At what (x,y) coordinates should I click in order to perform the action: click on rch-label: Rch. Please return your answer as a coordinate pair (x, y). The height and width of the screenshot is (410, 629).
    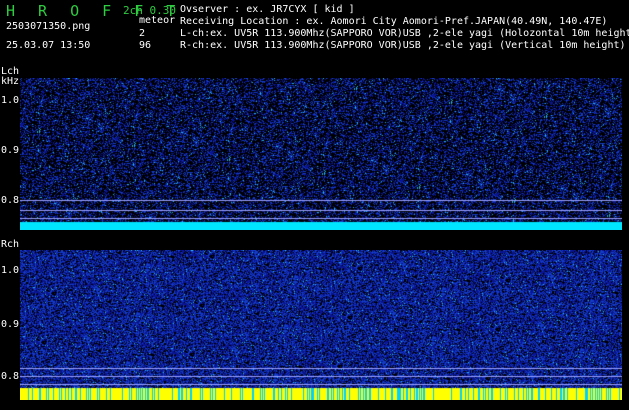
    Looking at the image, I should click on (10, 244).